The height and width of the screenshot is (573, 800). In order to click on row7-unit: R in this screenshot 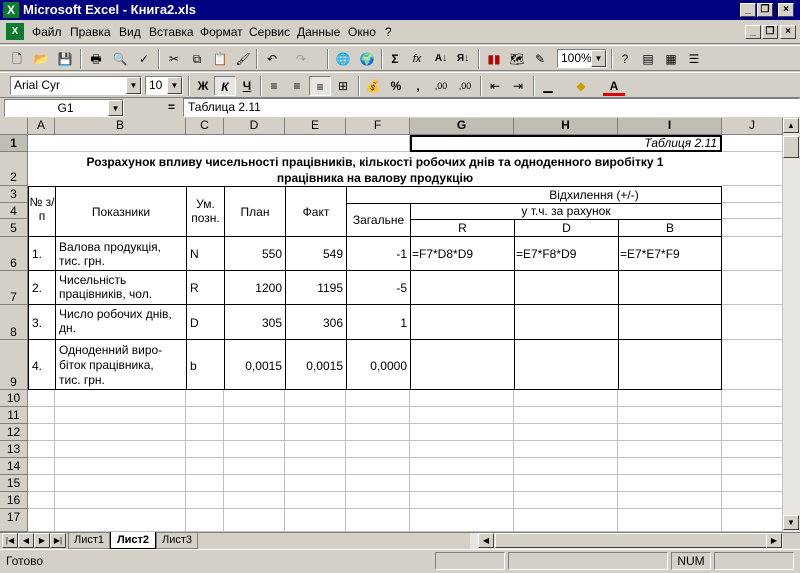, I will do `click(205, 287)`.